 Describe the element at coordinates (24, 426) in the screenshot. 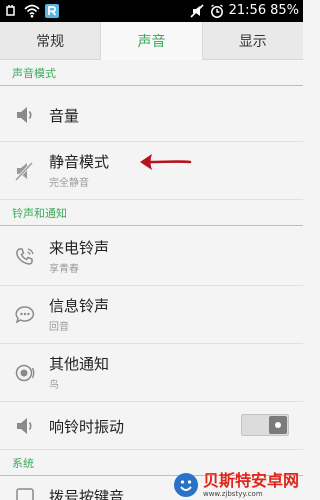

I see `vibrate-speaker-icon` at that location.